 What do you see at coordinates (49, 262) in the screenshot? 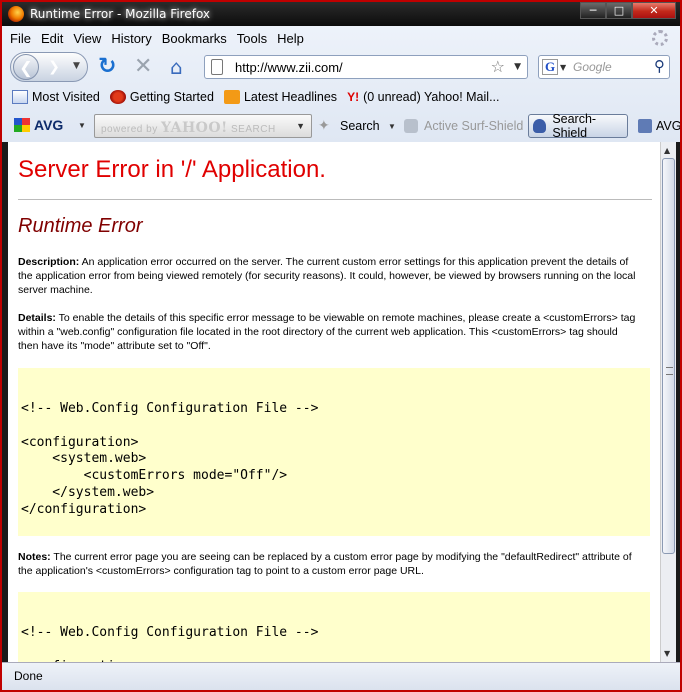
I see `description-label: Description:` at bounding box center [49, 262].